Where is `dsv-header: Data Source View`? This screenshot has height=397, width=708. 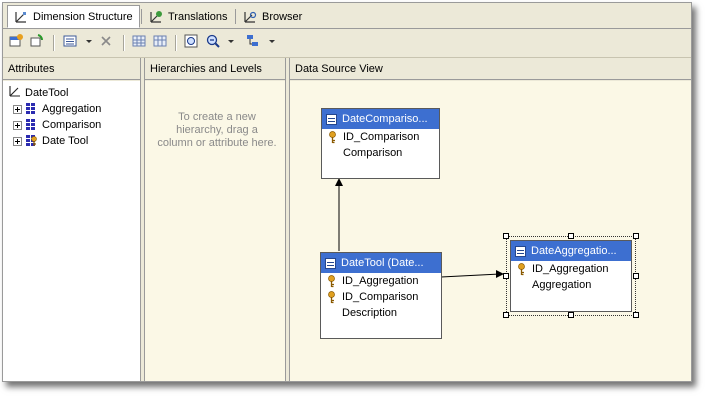 dsv-header: Data Source View is located at coordinates (490, 69).